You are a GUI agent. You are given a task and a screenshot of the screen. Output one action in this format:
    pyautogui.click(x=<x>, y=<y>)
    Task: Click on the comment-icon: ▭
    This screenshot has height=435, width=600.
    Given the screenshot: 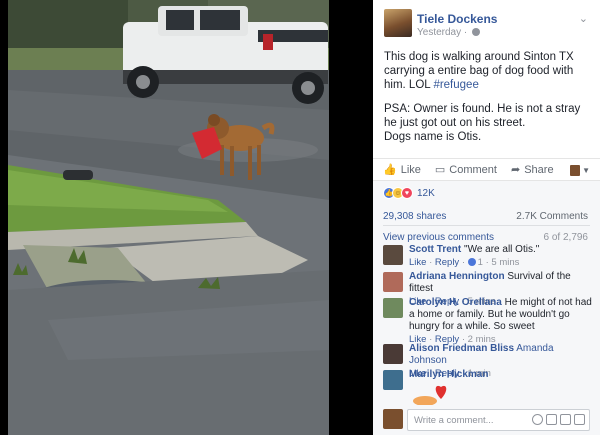 What is the action you would take?
    pyautogui.click(x=440, y=170)
    